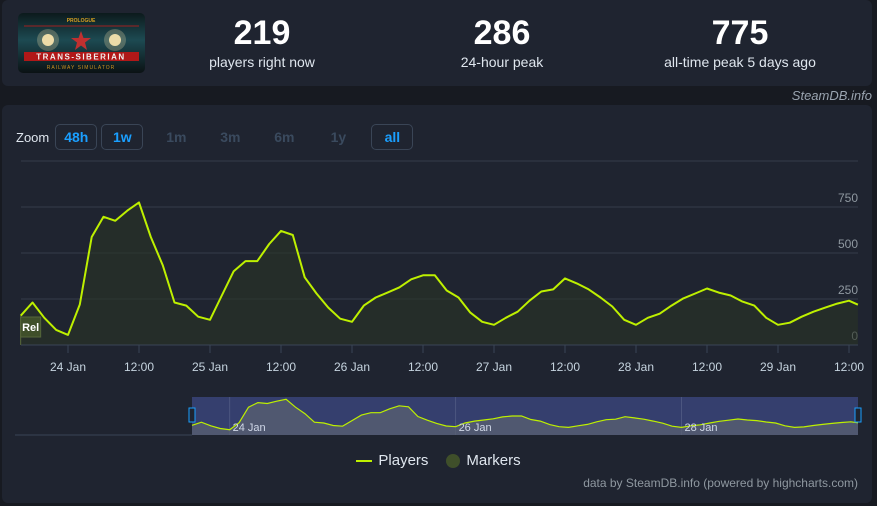 The image size is (877, 506). Describe the element at coordinates (475, 428) in the screenshot. I see `navigator-tick-label: 26 Jan` at that location.